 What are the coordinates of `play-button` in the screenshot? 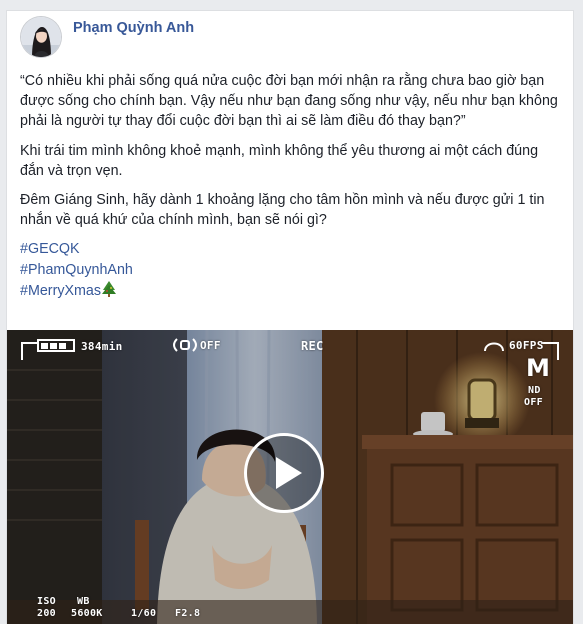 It's located at (284, 473).